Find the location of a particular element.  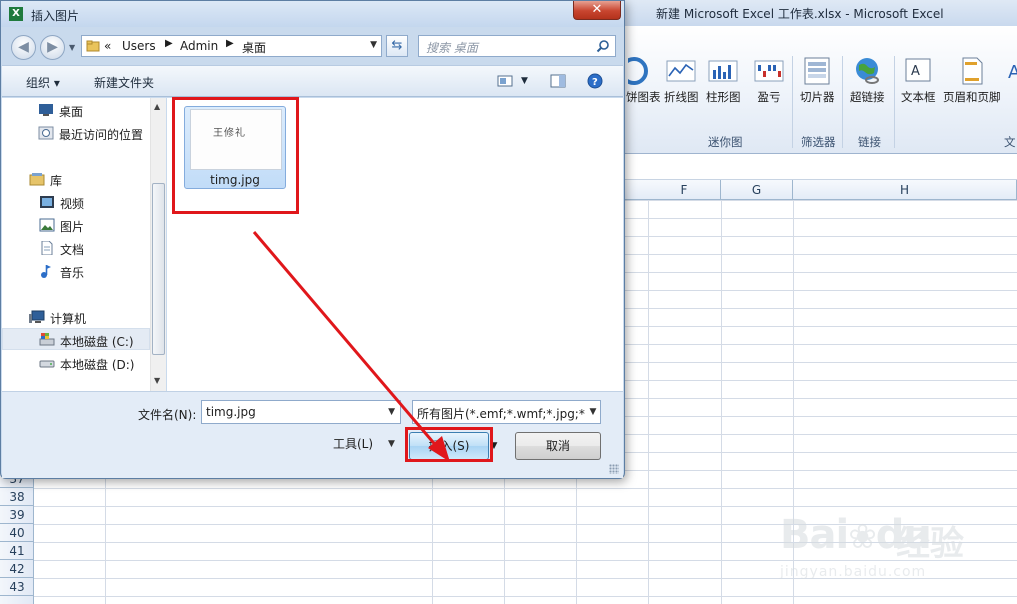

watermark-chinese: 经验 is located at coordinates (930, 544).